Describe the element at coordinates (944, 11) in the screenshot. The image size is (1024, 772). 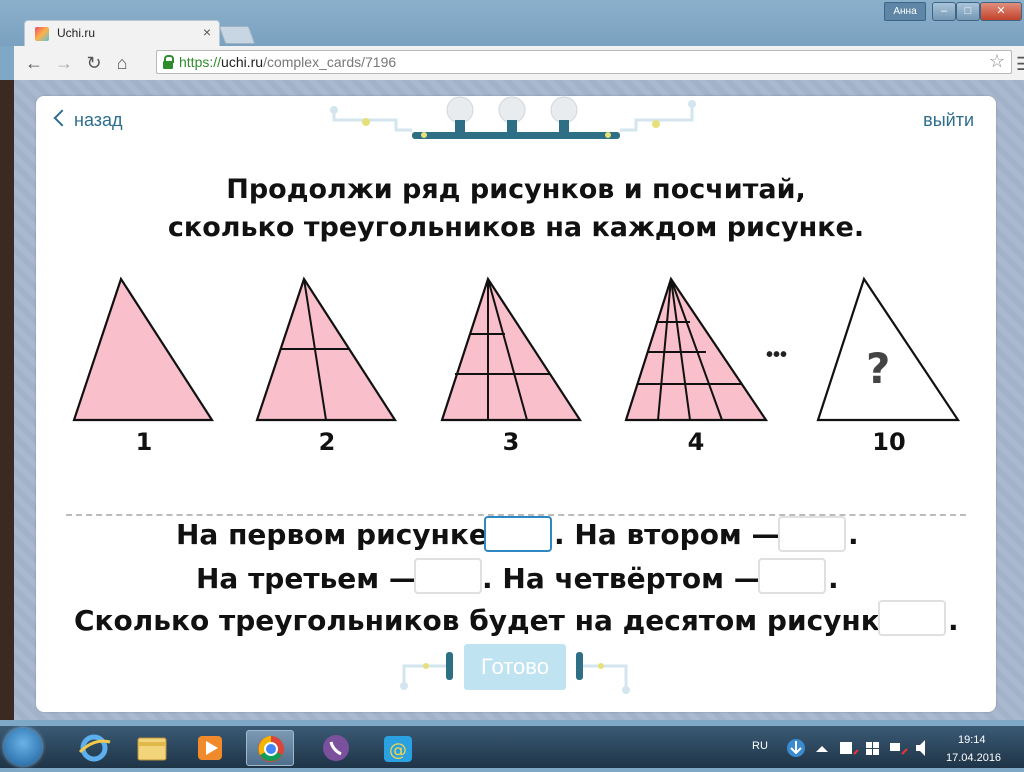
I see `minimize-button: –` at that location.